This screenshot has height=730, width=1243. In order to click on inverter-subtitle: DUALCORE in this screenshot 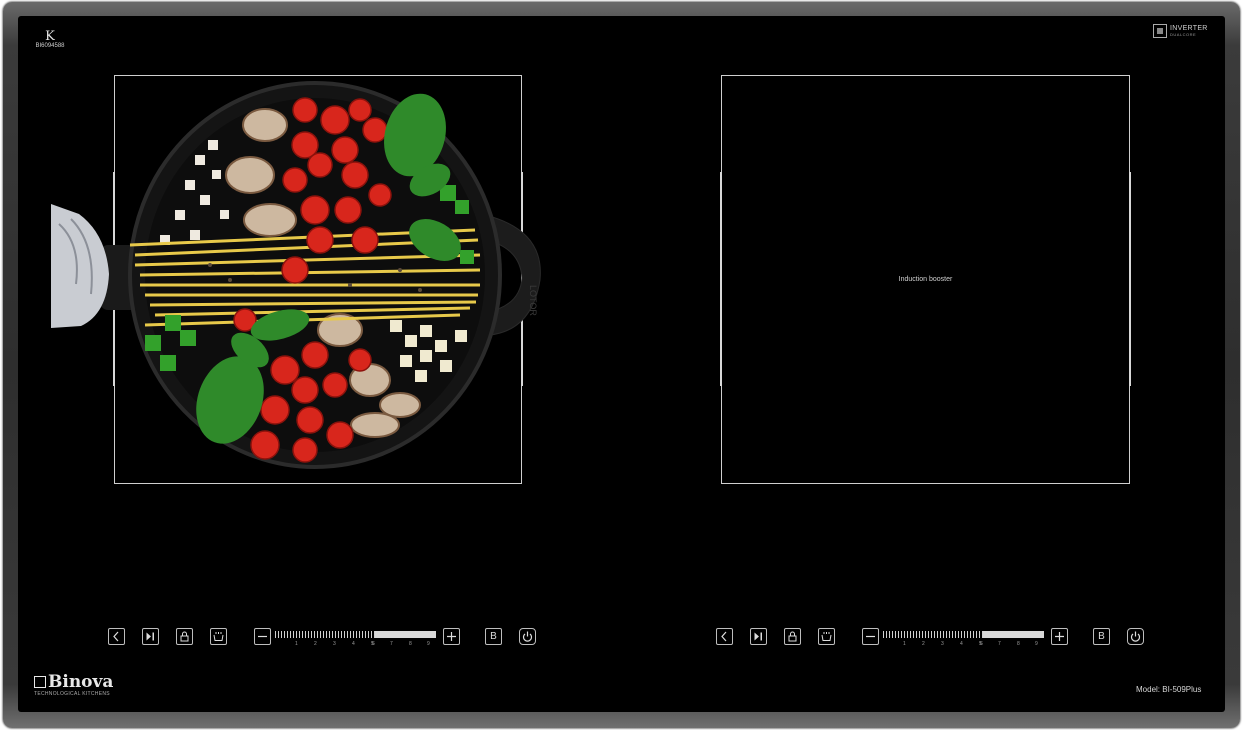, I will do `click(1183, 34)`.